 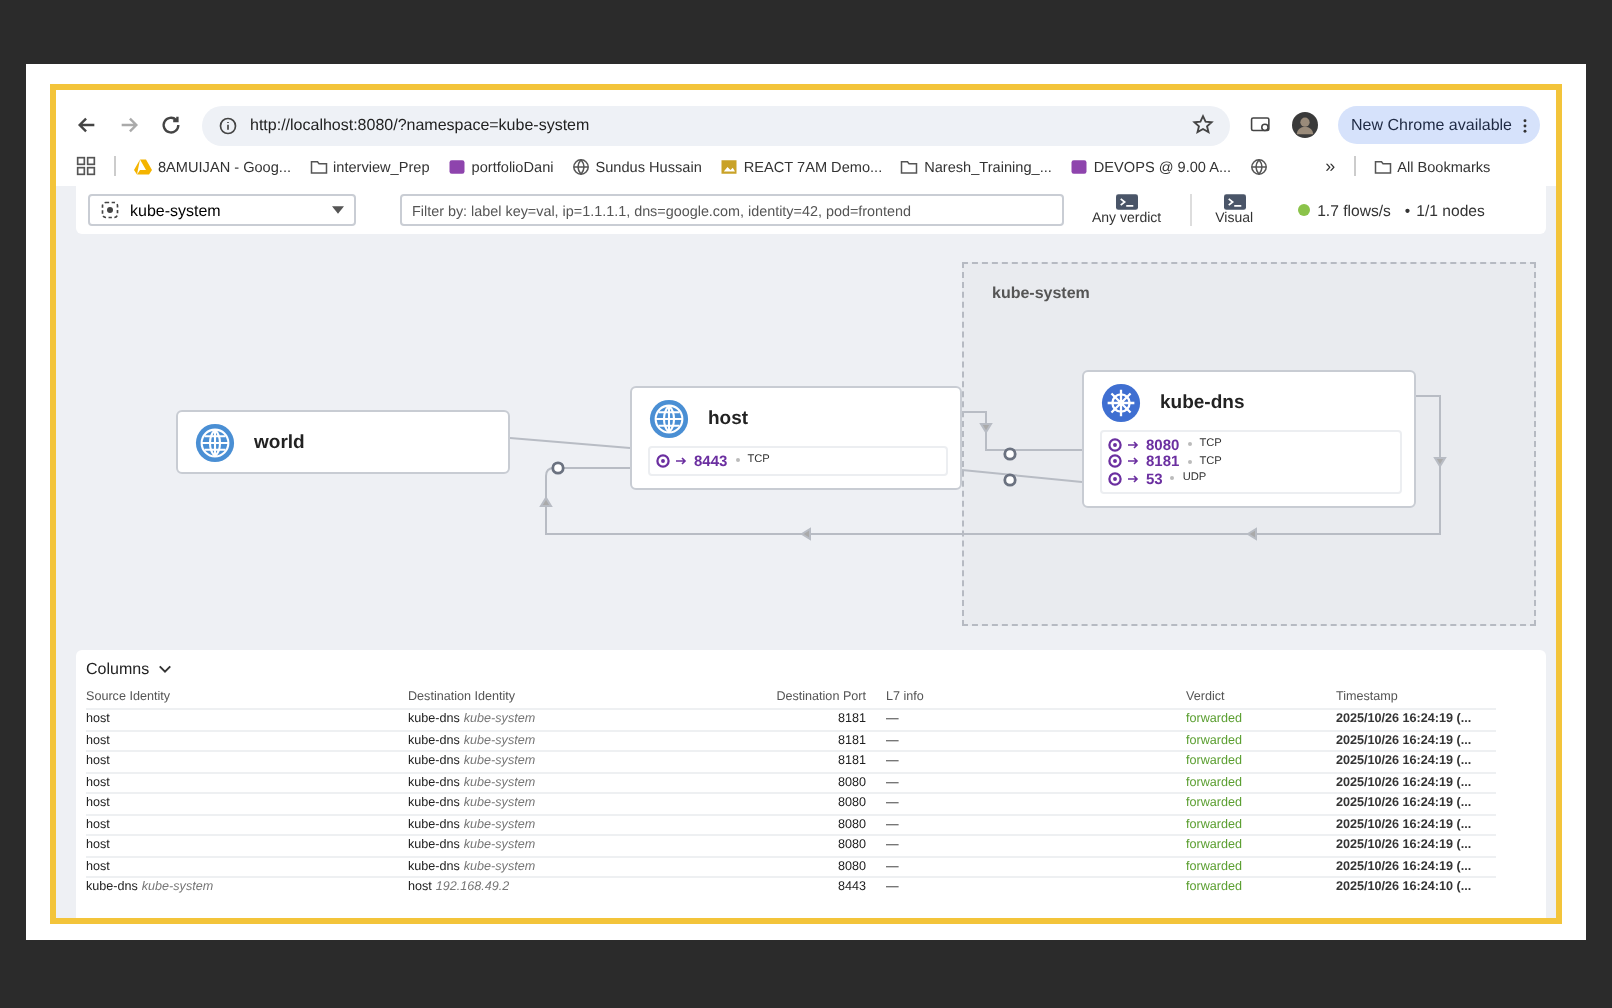 What do you see at coordinates (1041, 293) in the screenshot?
I see `namespace-label: kube-system` at bounding box center [1041, 293].